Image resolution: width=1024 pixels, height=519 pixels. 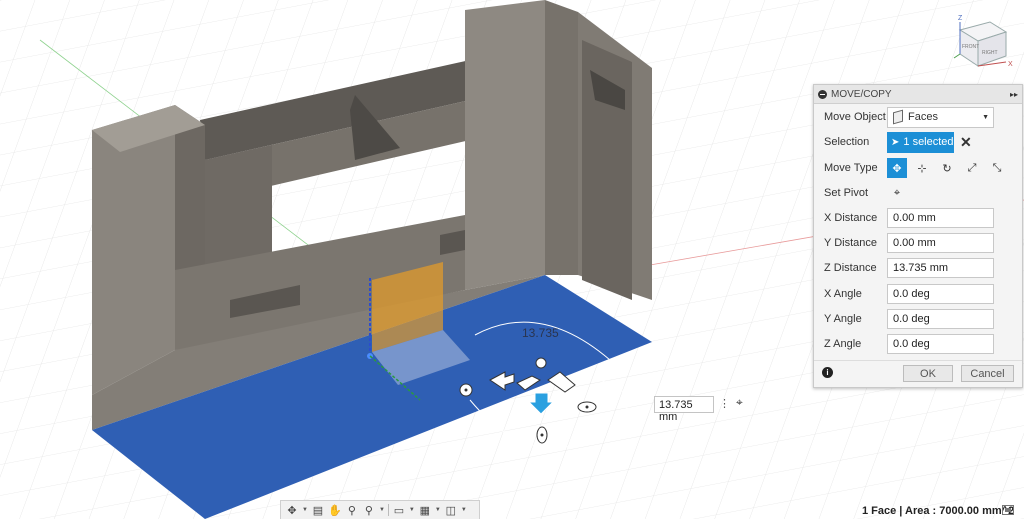 I want to click on y-angle-label: Y Angle, so click(x=843, y=319).